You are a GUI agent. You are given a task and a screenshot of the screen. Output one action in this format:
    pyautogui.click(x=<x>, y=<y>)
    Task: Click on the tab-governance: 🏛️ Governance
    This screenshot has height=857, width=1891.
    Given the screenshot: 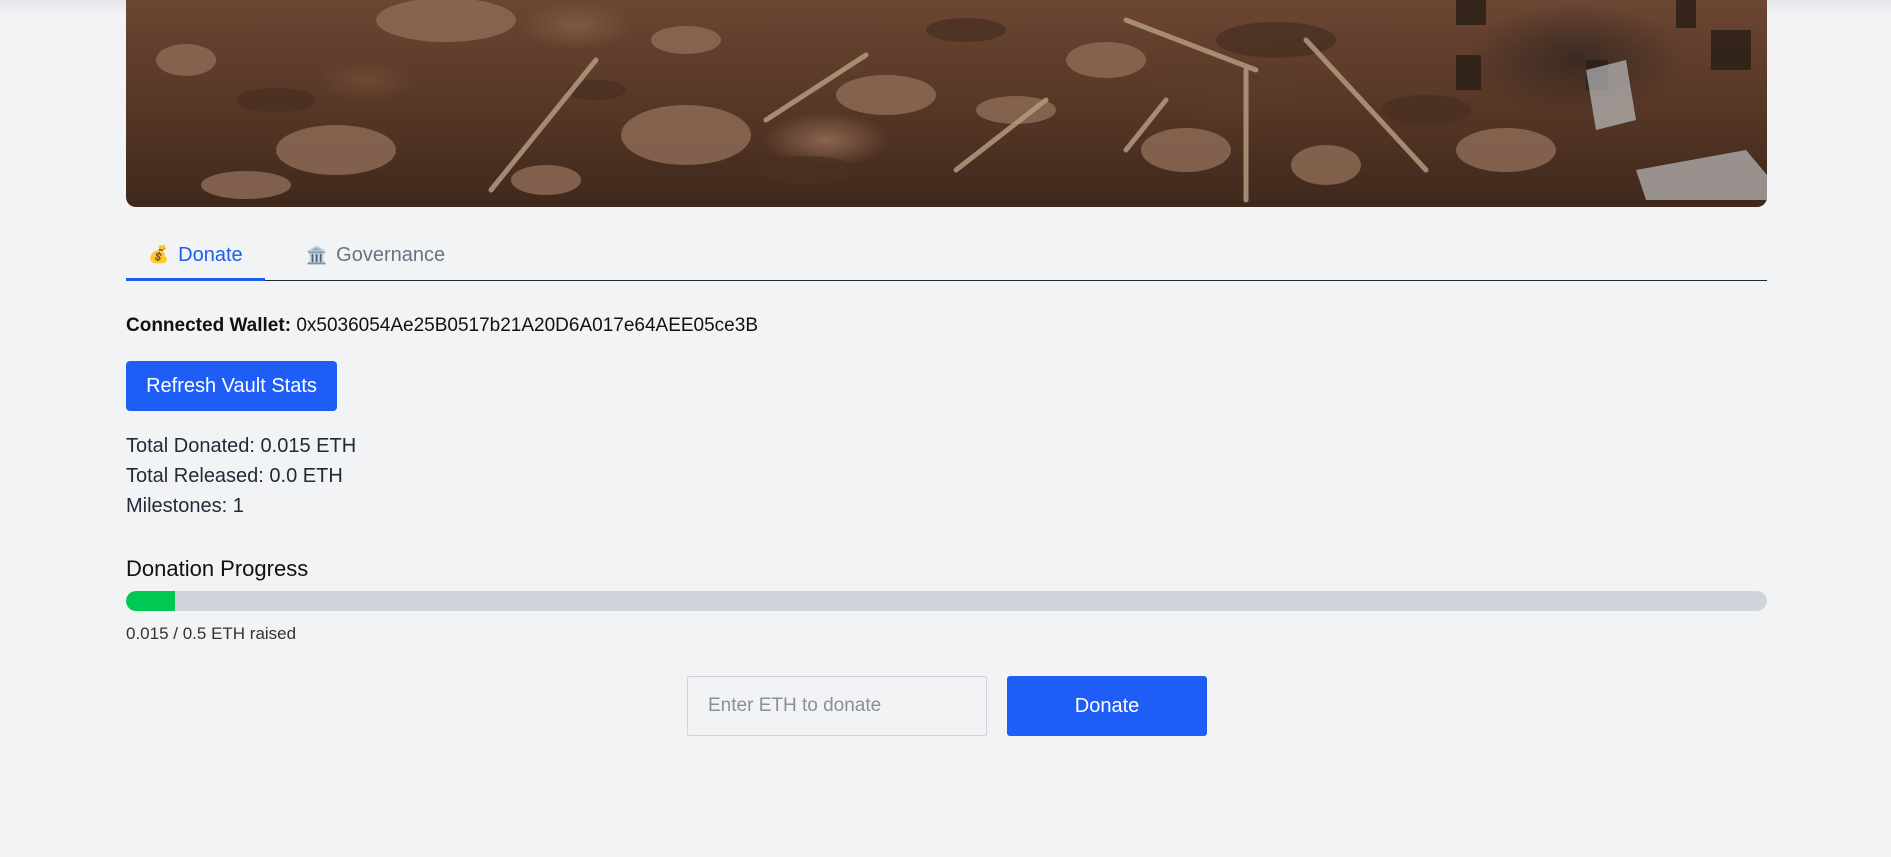 What is the action you would take?
    pyautogui.click(x=375, y=255)
    